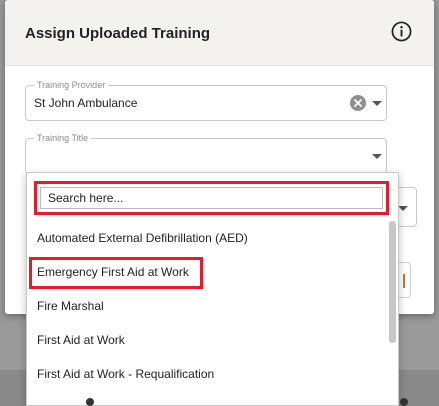 This screenshot has width=439, height=406. Describe the element at coordinates (206, 153) in the screenshot. I see `training-title-field: Training Title` at that location.